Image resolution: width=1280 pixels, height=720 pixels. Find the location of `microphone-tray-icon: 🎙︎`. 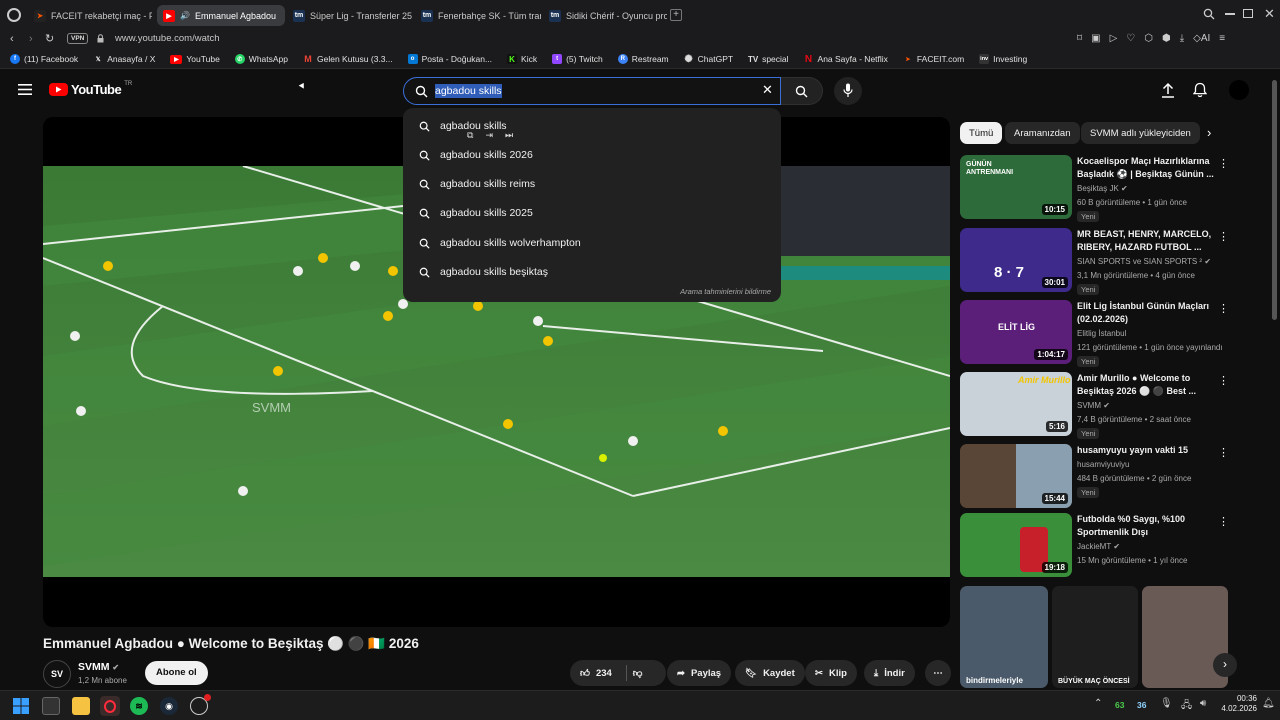

microphone-tray-icon: 🎙︎ is located at coordinates (1166, 703).